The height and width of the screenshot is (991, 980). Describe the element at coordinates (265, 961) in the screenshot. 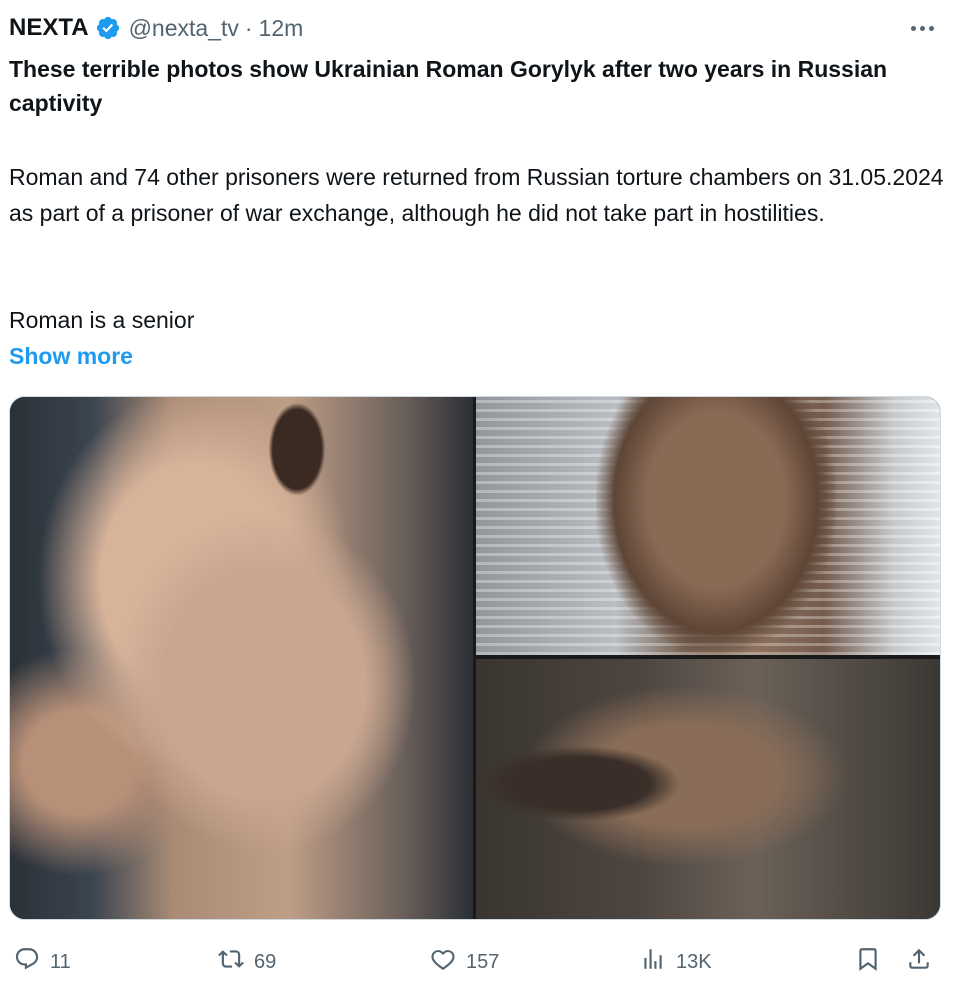

I see `repost-count: 69` at that location.